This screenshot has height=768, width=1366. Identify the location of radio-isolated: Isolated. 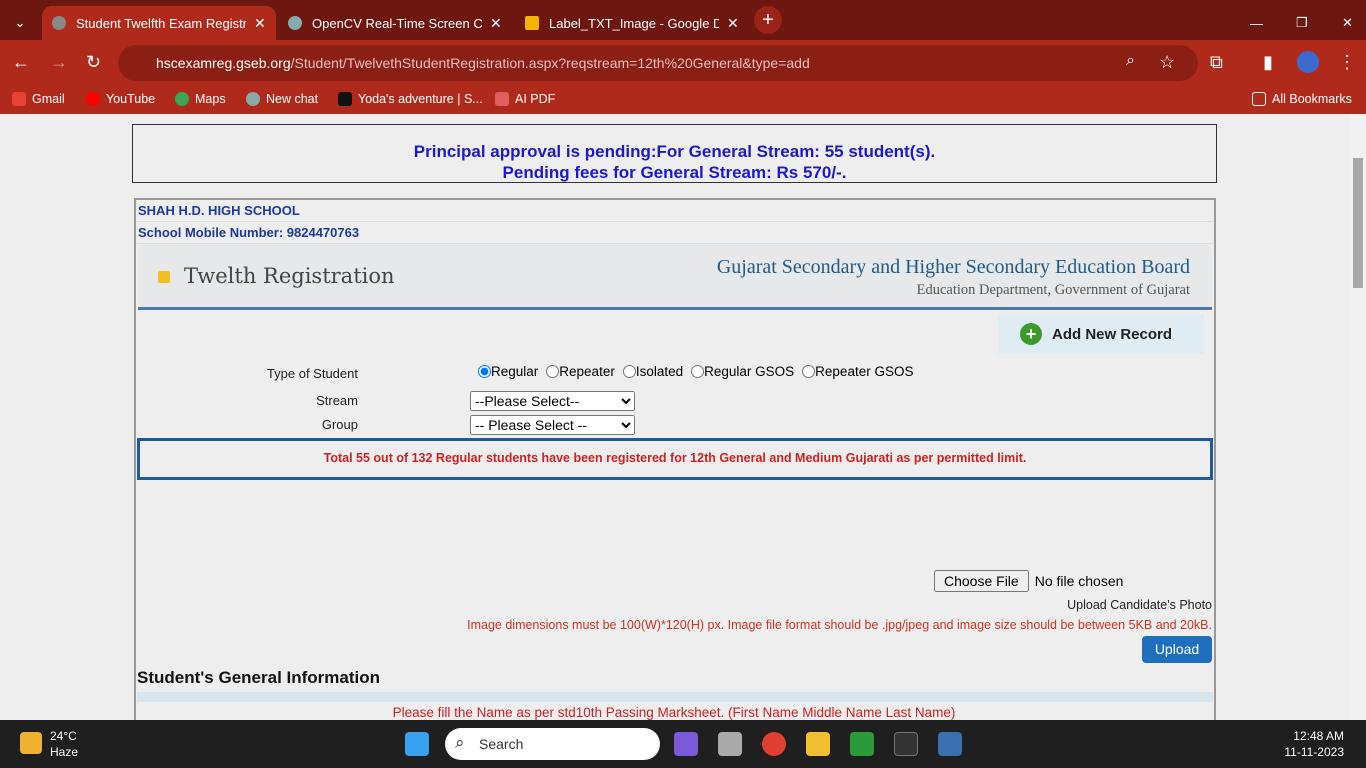
(652, 371).